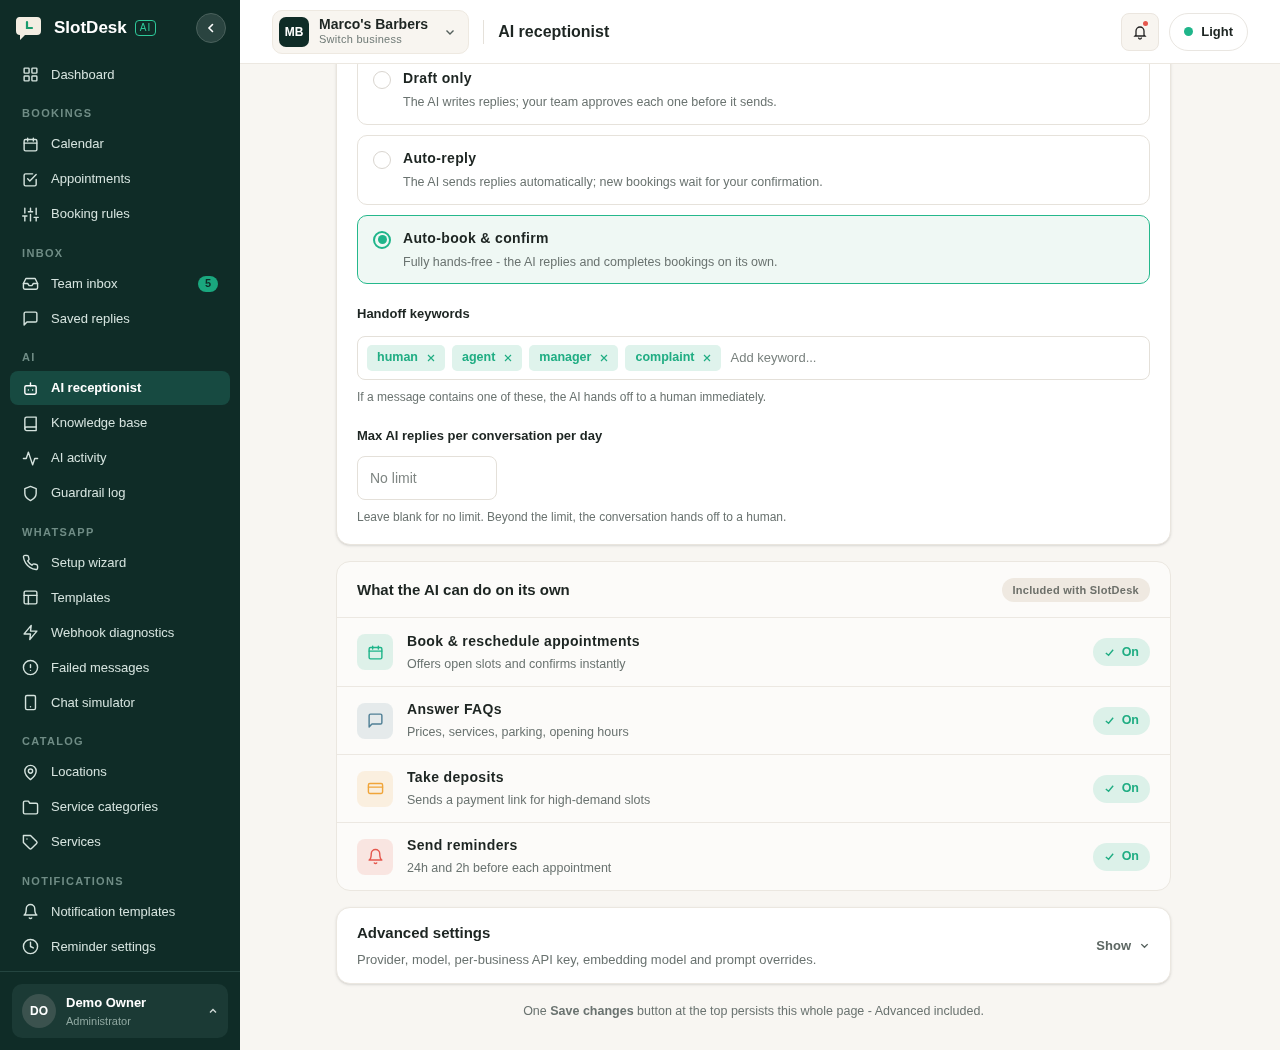 The width and height of the screenshot is (1280, 1050). What do you see at coordinates (30, 214) in the screenshot?
I see `sliders-icon` at bounding box center [30, 214].